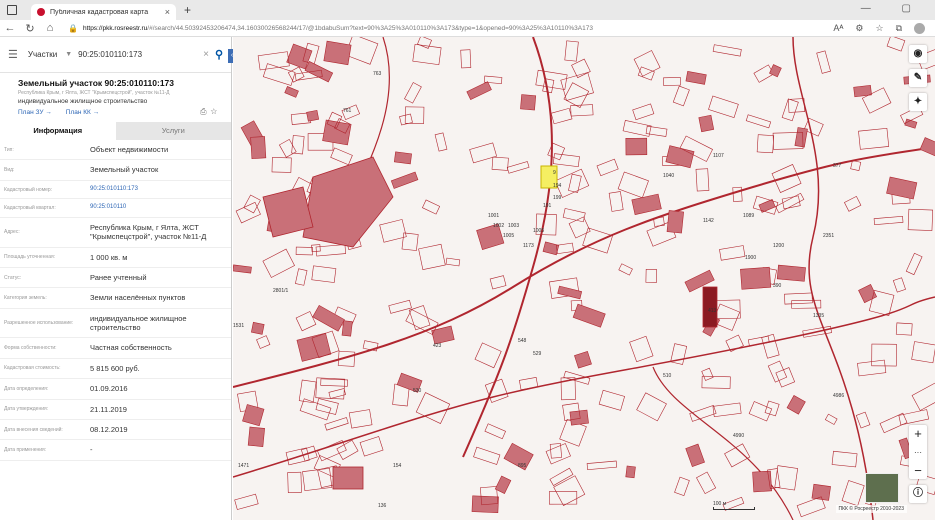 This screenshot has width=935, height=520. I want to click on new-tab-button: +, so click(187, 10).